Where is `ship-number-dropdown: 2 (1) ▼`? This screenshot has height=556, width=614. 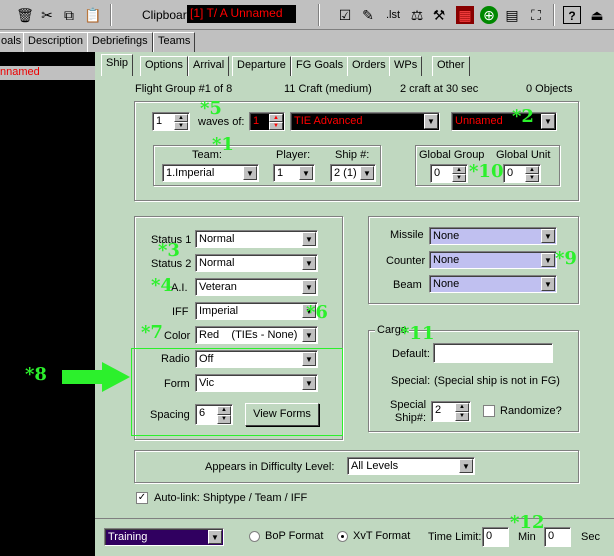 ship-number-dropdown: 2 (1) ▼ is located at coordinates (353, 173).